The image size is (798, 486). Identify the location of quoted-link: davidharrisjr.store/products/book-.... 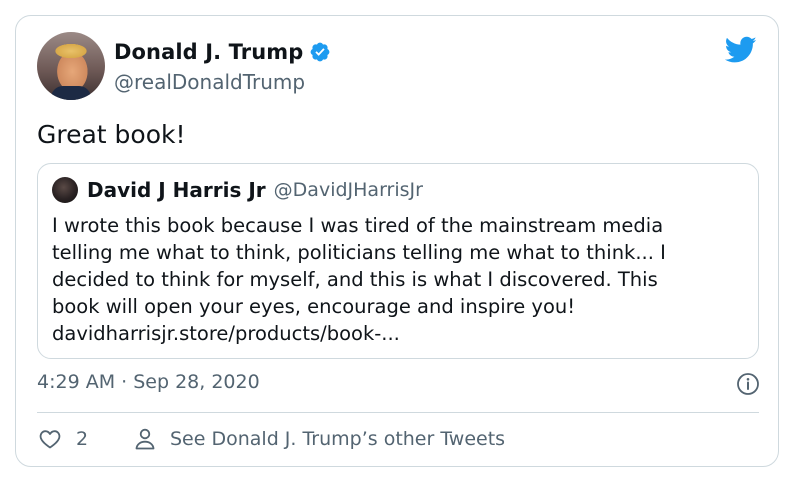
(397, 333).